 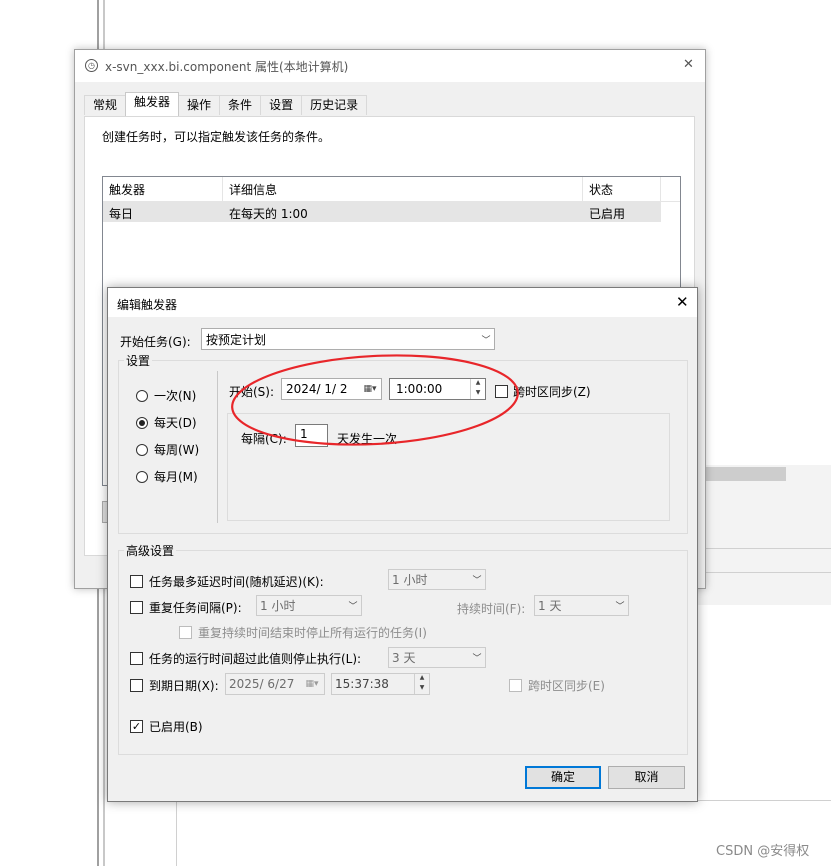 I want to click on radio-weekly: 每周(W), so click(x=167, y=449).